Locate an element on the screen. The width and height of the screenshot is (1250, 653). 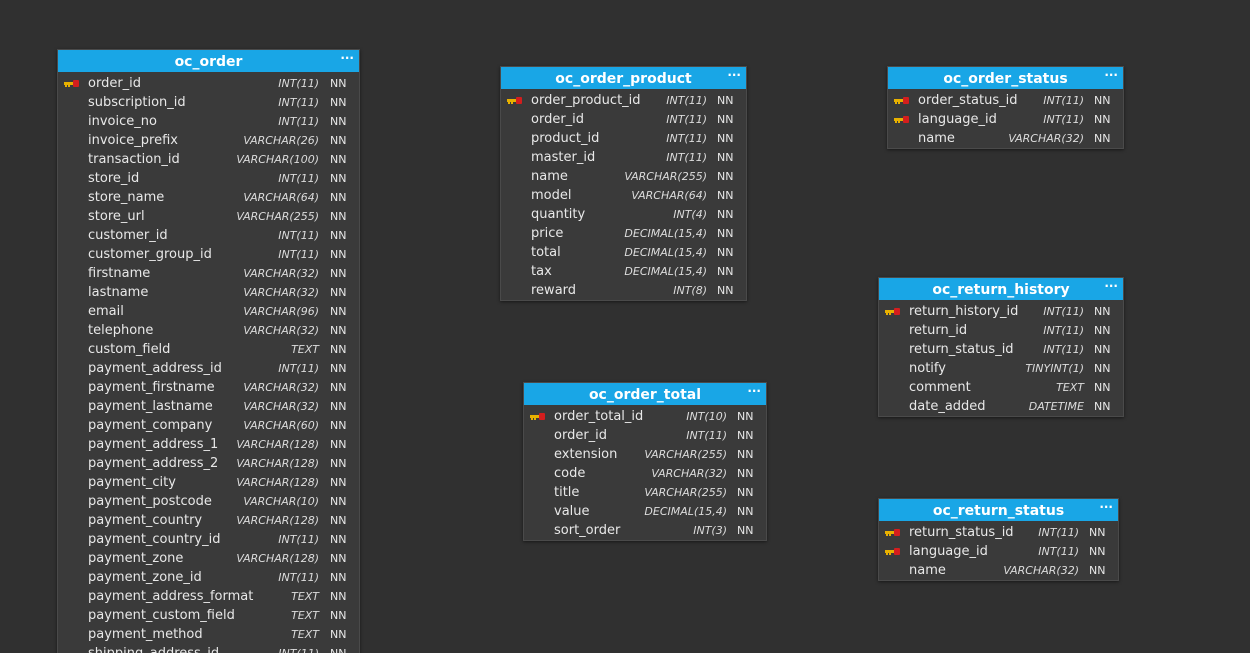
column-row: order_status_id INT(11) NN is located at coordinates (1005, 100).